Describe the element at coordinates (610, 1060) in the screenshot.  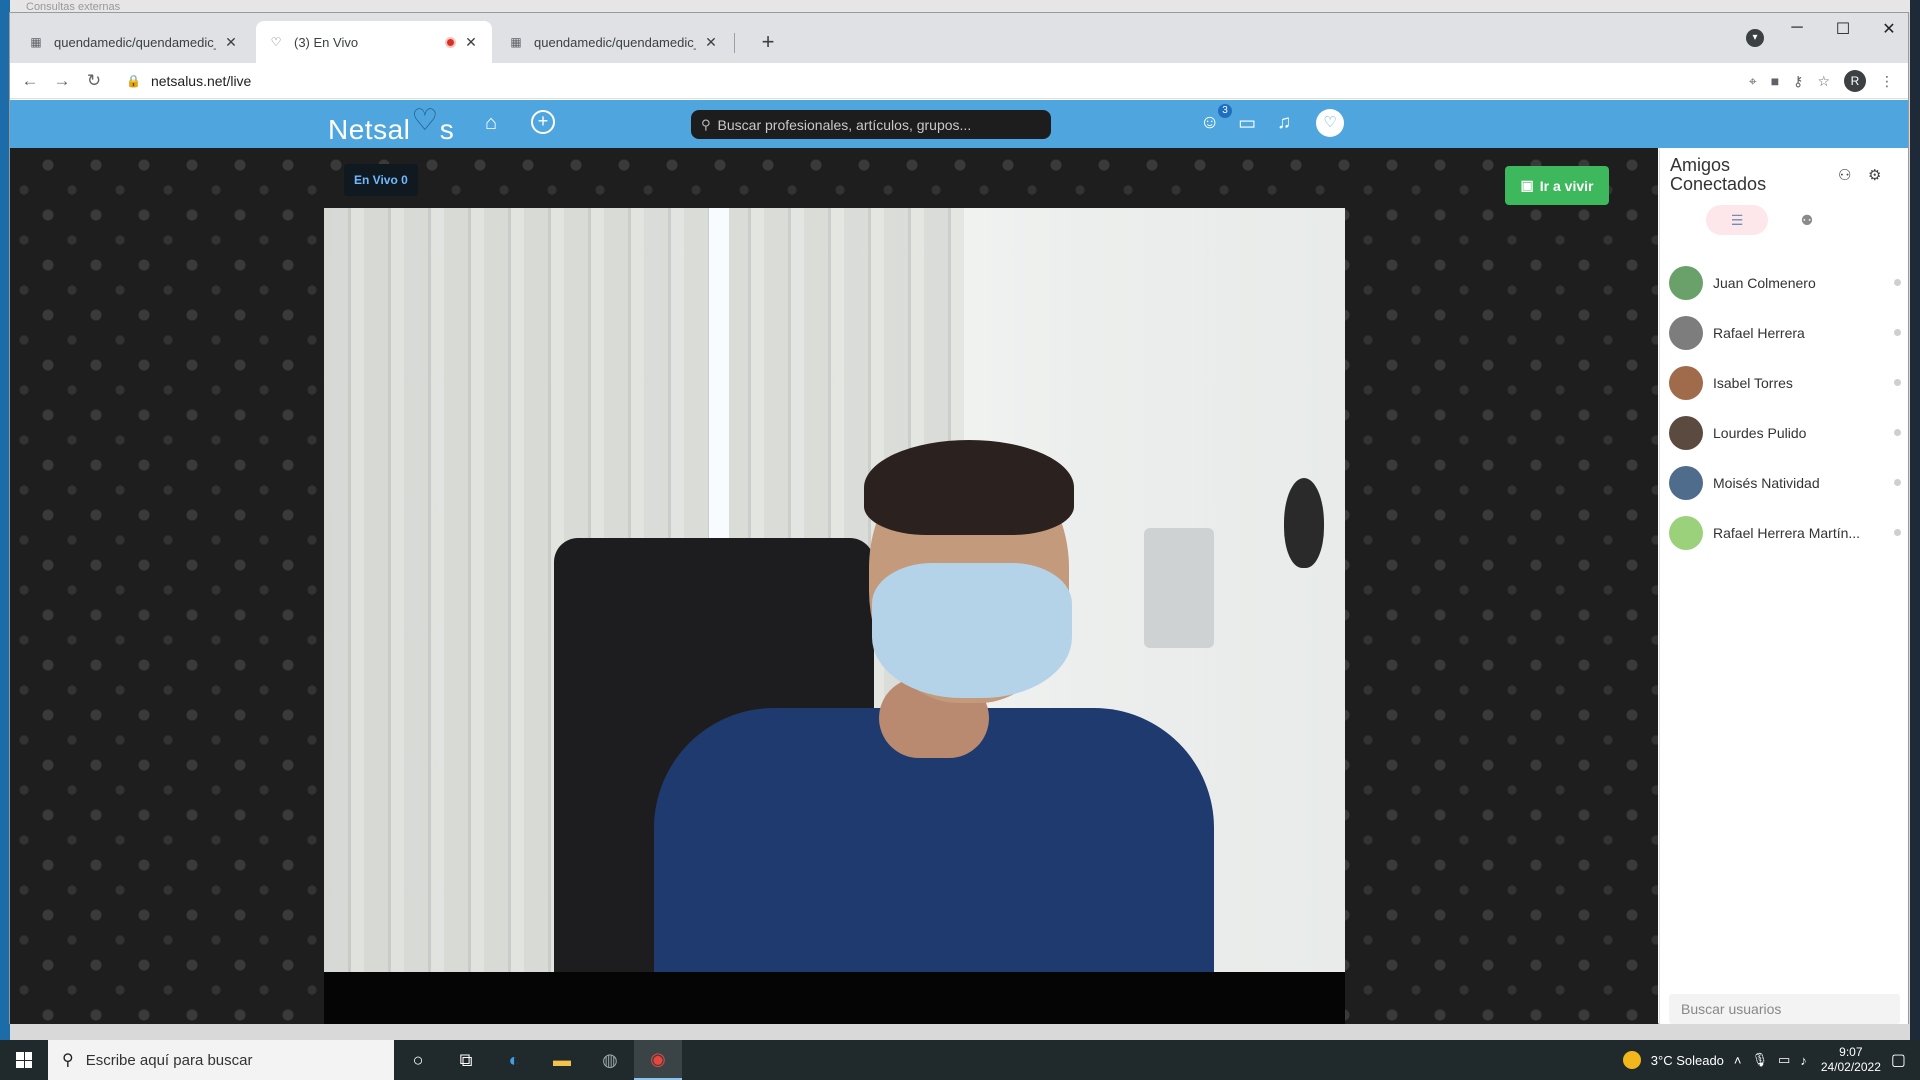
I see `app-globe-icon: ◍` at that location.